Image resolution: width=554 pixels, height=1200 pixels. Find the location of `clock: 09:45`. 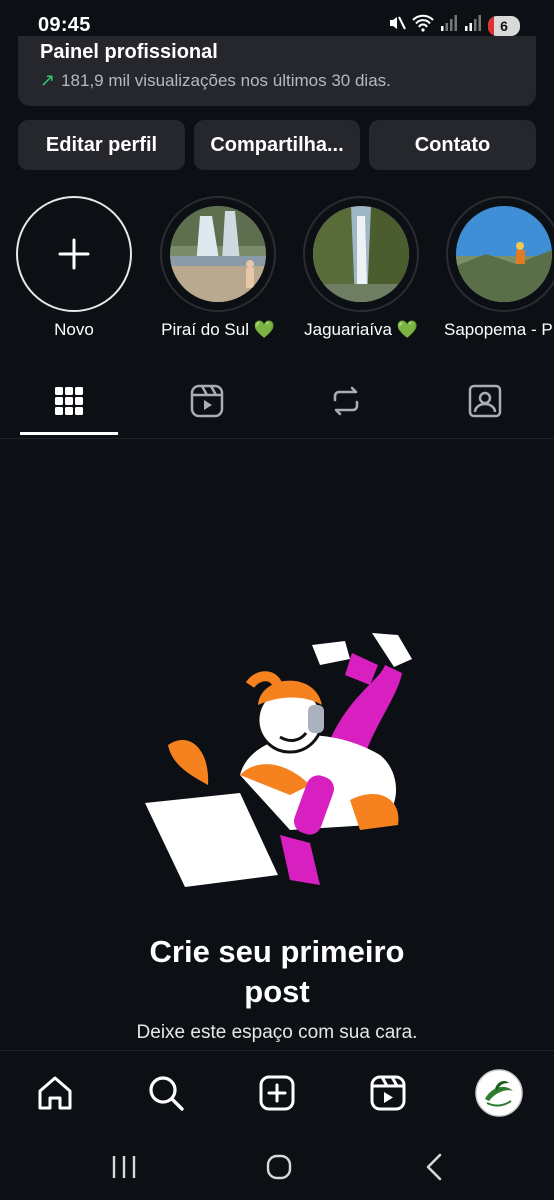

clock: 09:45 is located at coordinates (64, 25).